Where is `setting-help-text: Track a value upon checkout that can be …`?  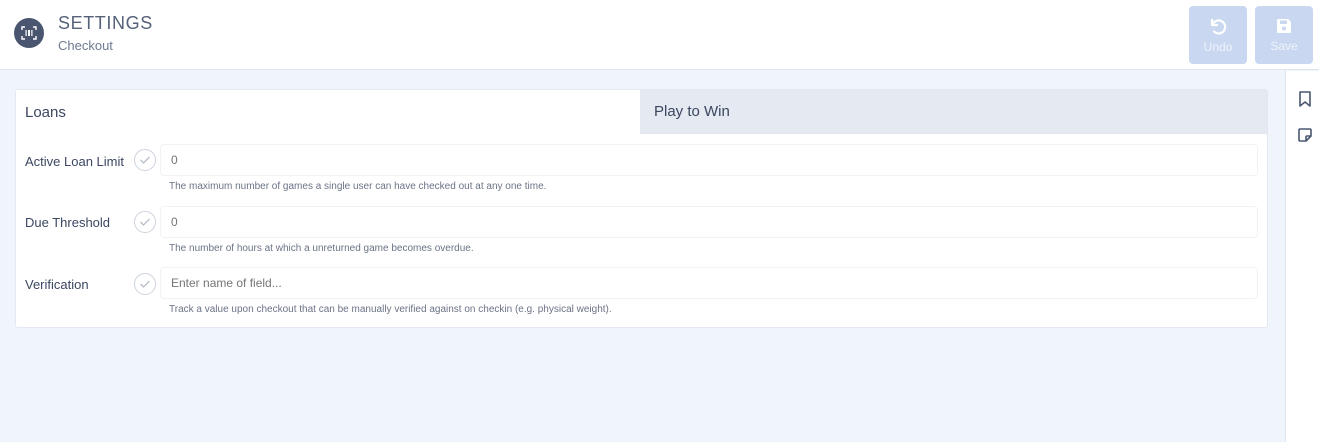 setting-help-text: Track a value upon checkout that can be … is located at coordinates (390, 309).